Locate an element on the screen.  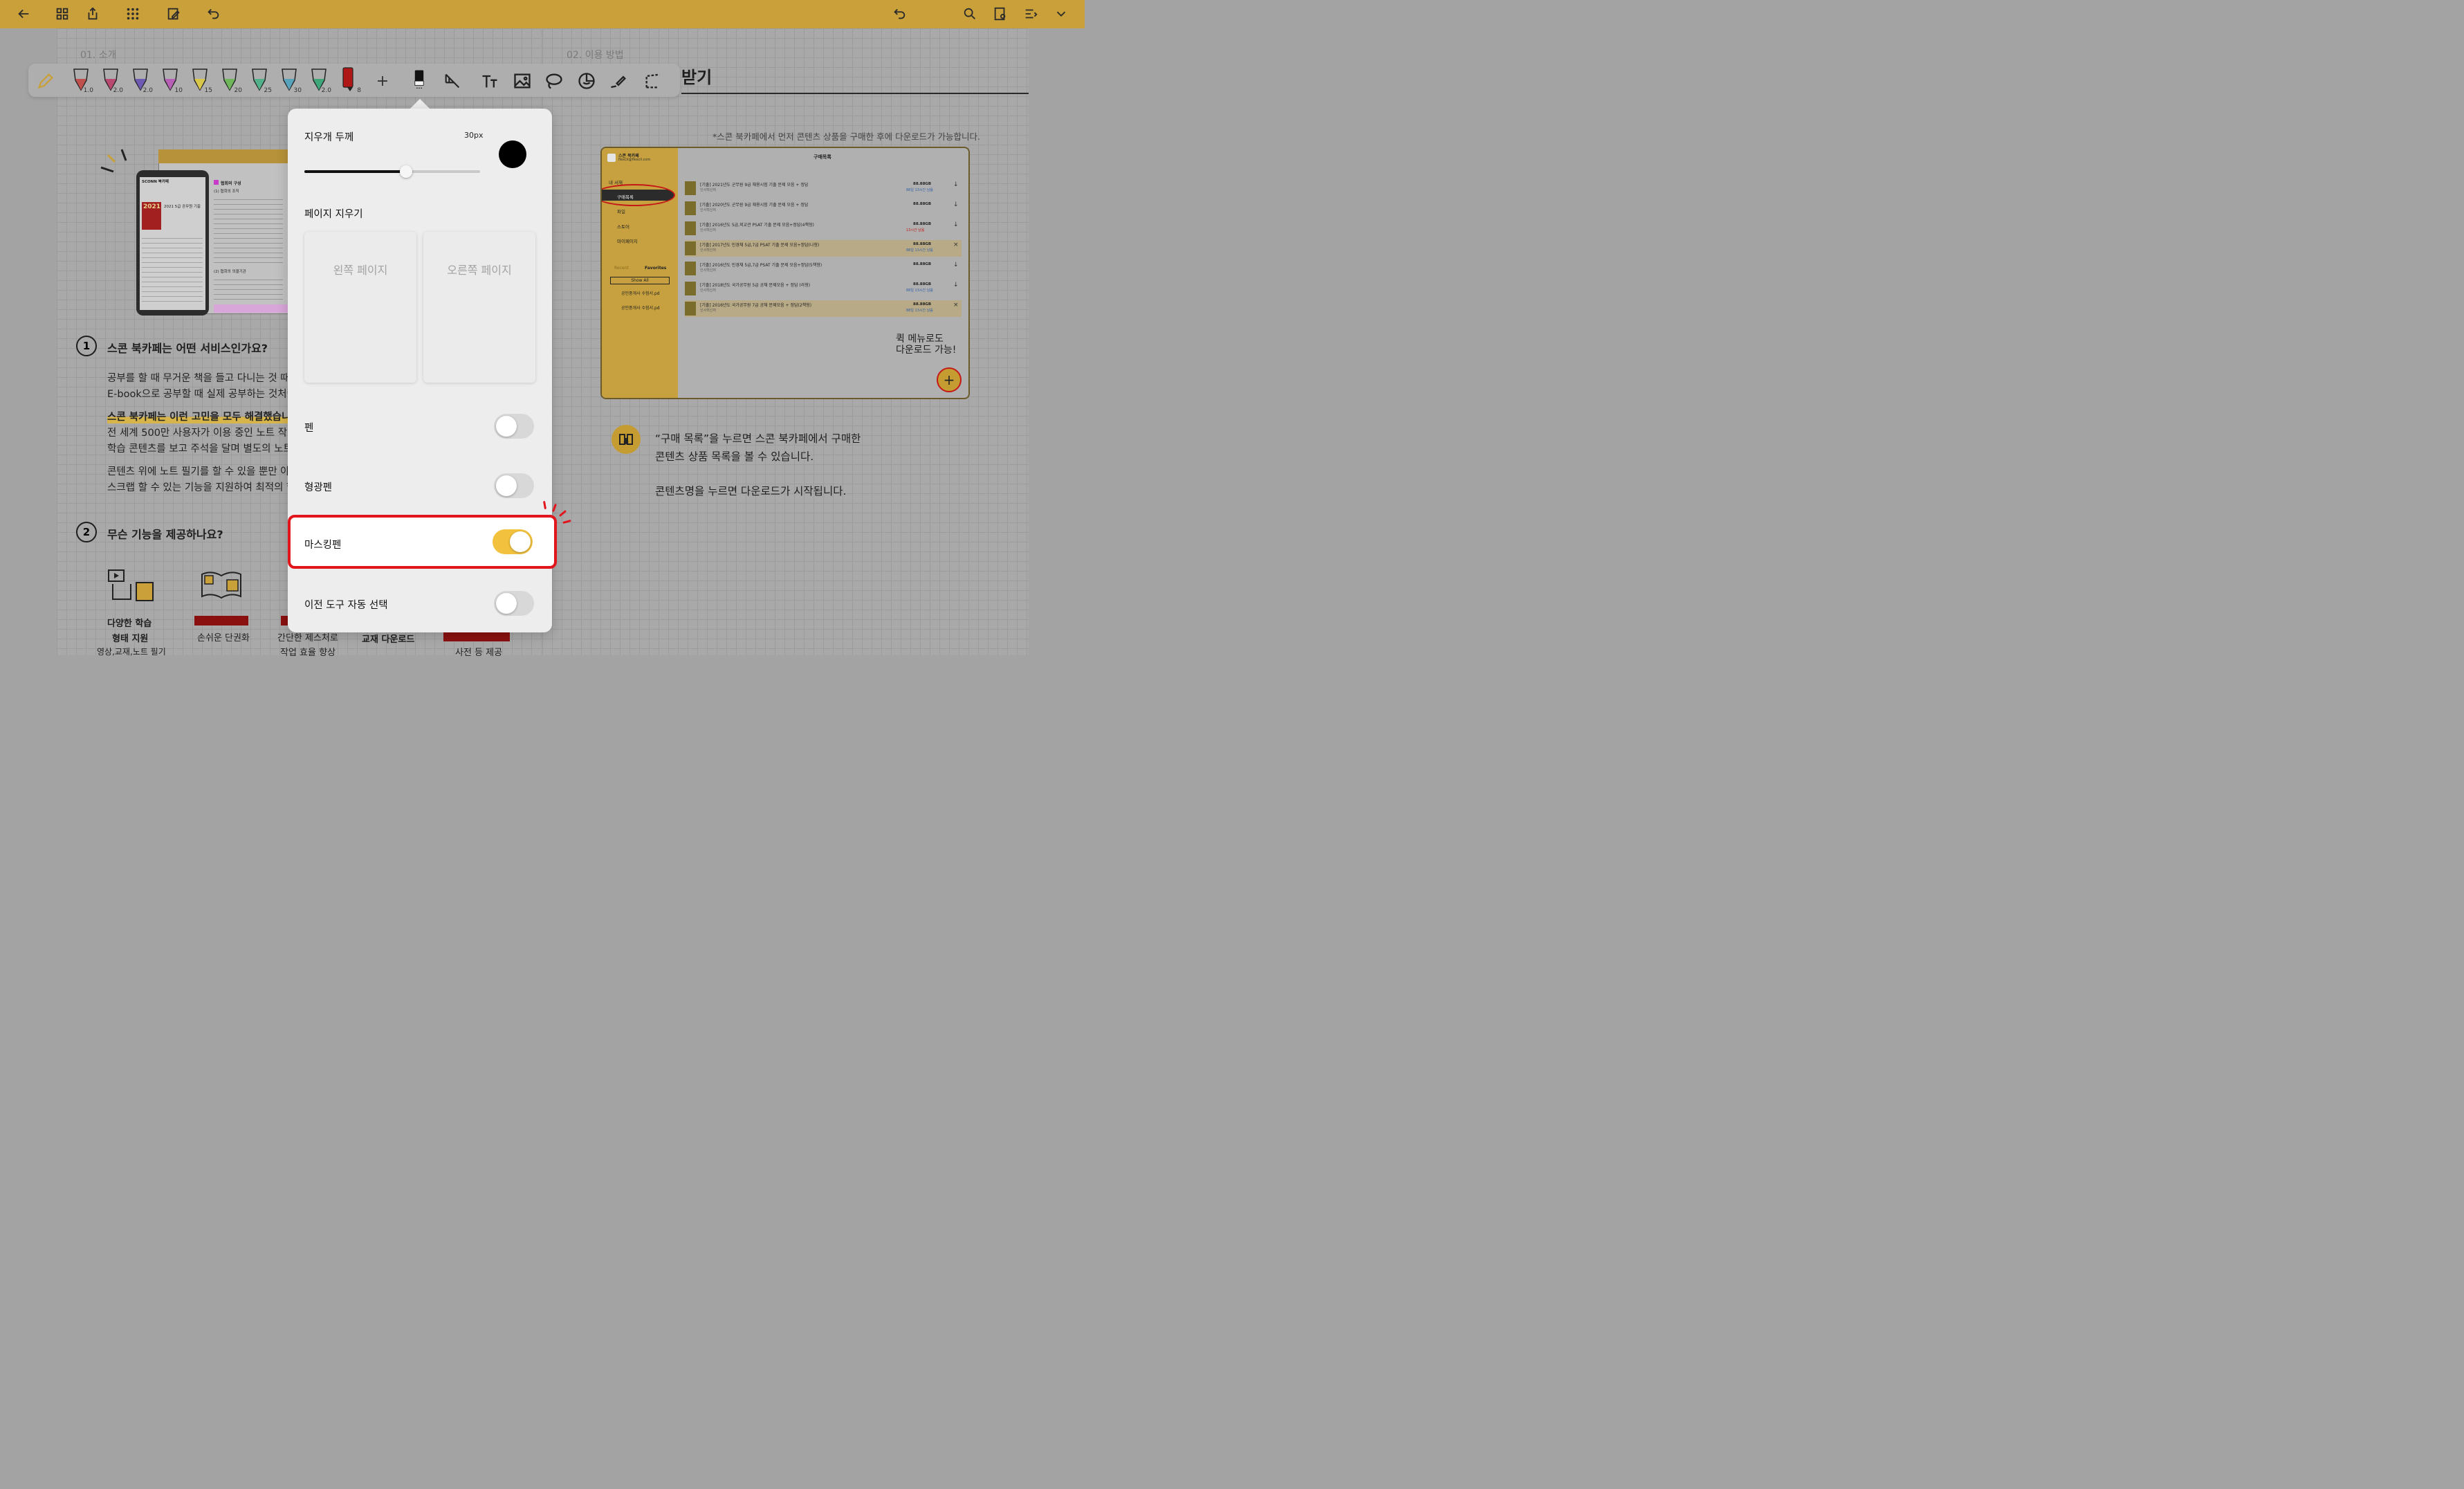
pen-preset-1: 1.0 is located at coordinates (81, 80).